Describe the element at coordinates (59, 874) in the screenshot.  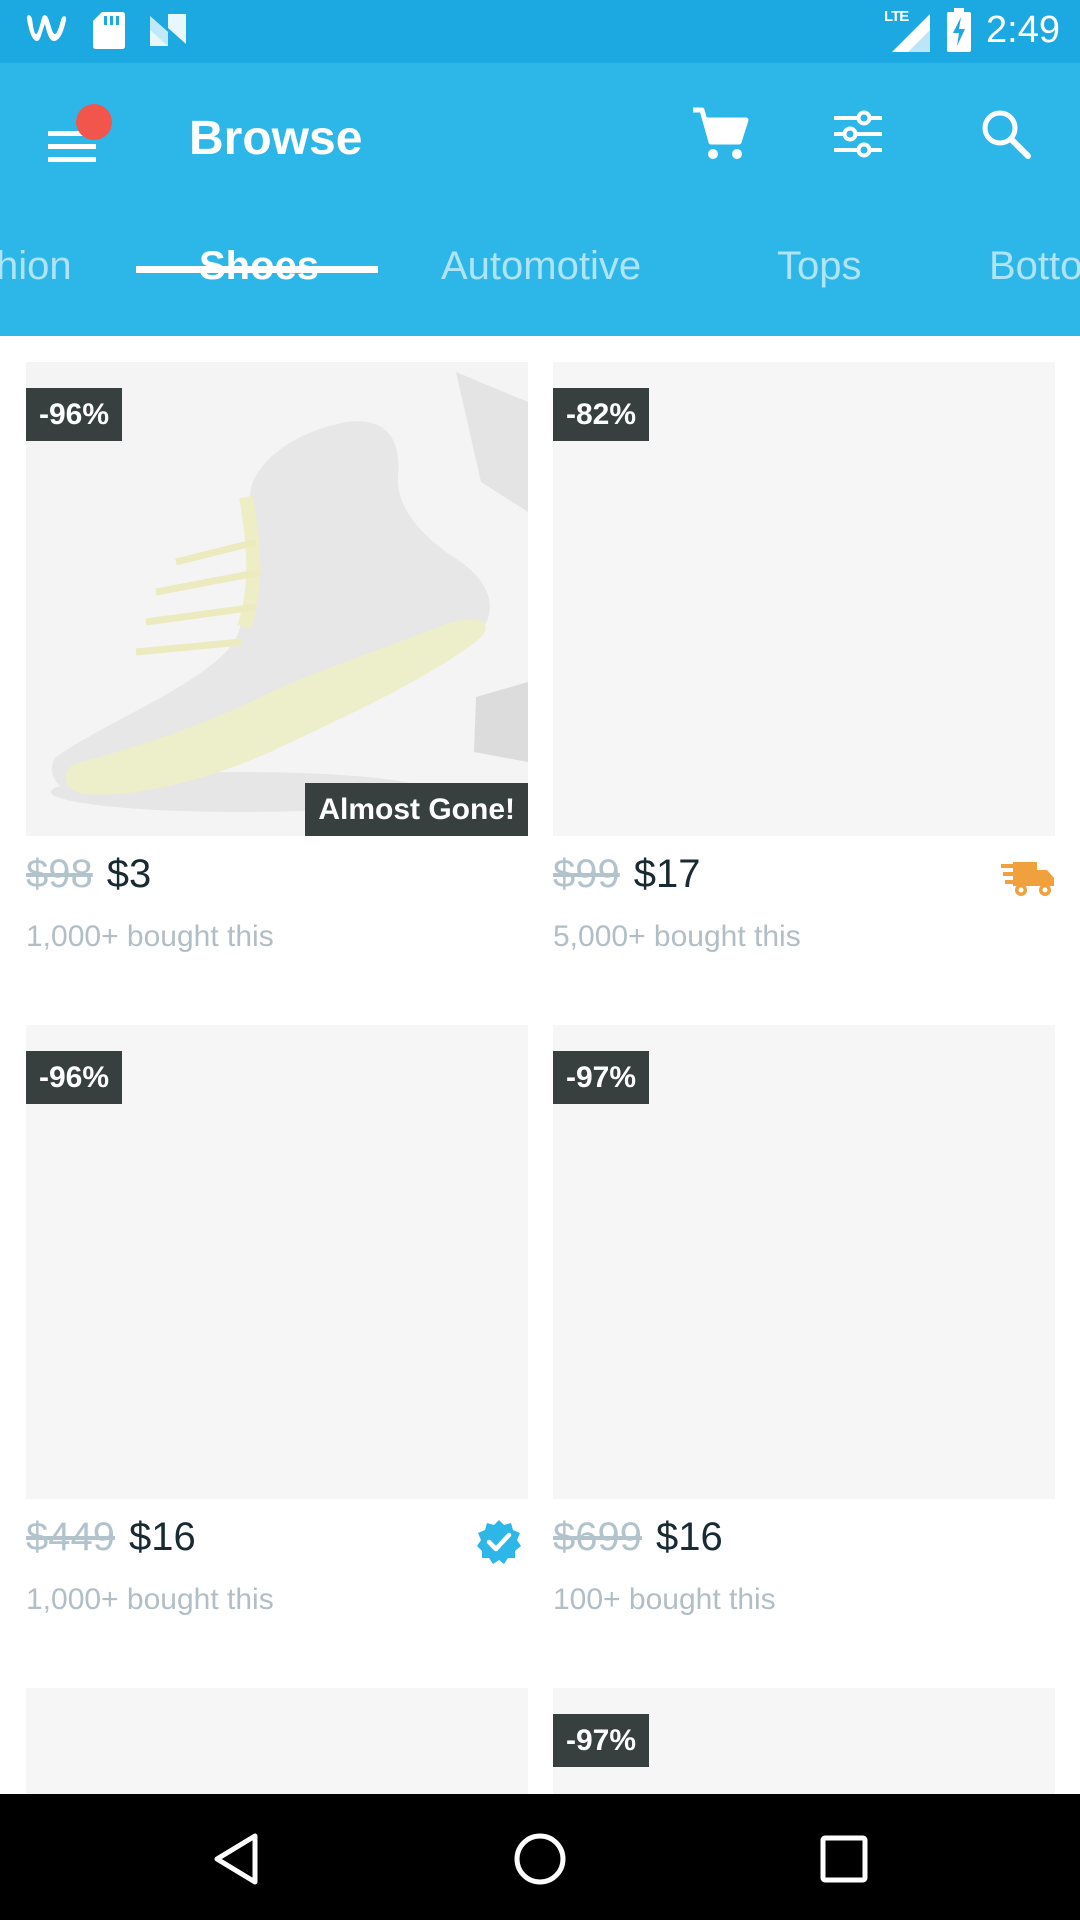
I see `original-price: $98` at that location.